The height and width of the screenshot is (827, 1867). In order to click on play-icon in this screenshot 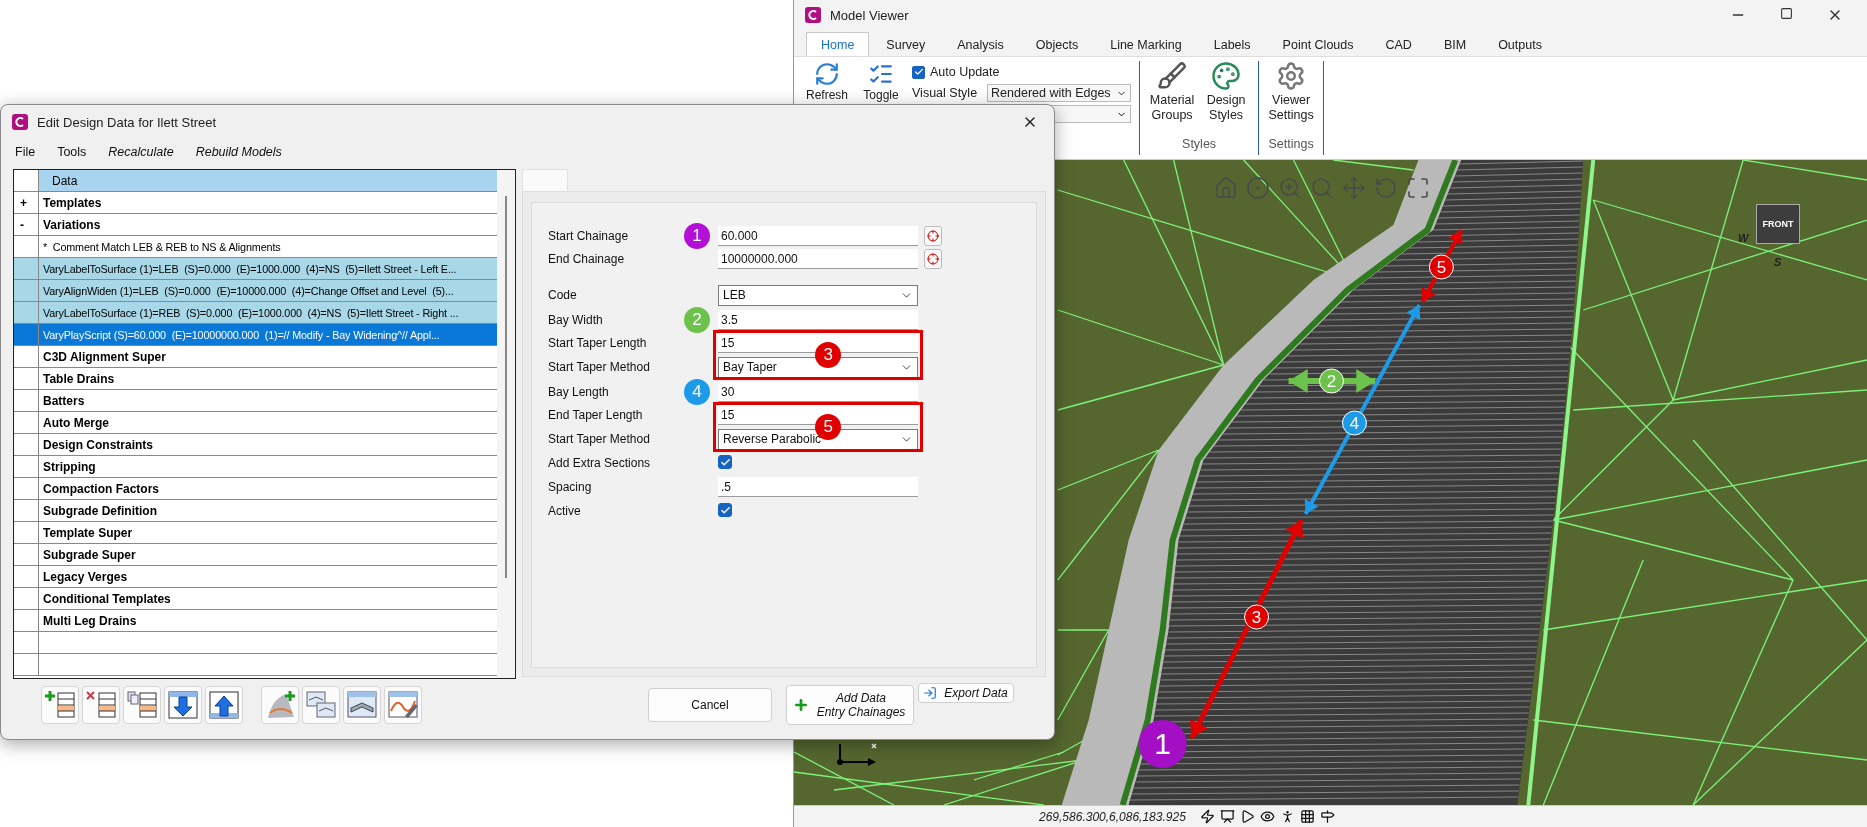, I will do `click(1247, 816)`.